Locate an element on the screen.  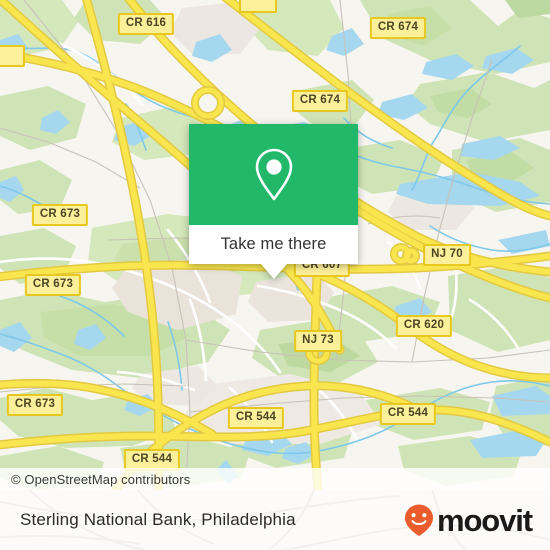
popup-action-bar: Take me there is located at coordinates (273, 244).